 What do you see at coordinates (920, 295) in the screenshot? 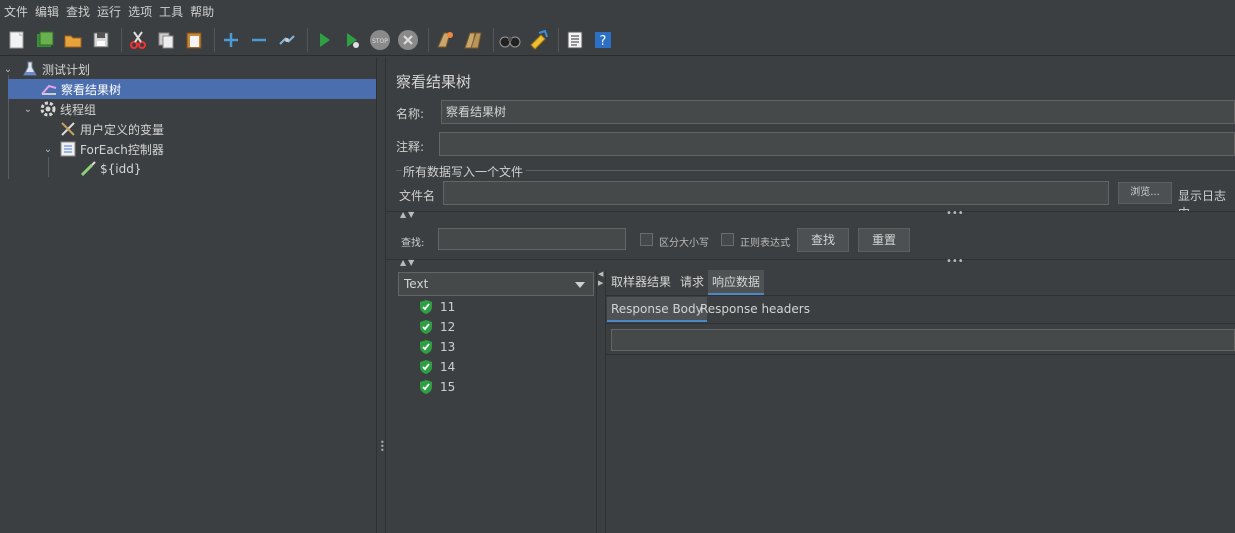
I see `tab-divider` at bounding box center [920, 295].